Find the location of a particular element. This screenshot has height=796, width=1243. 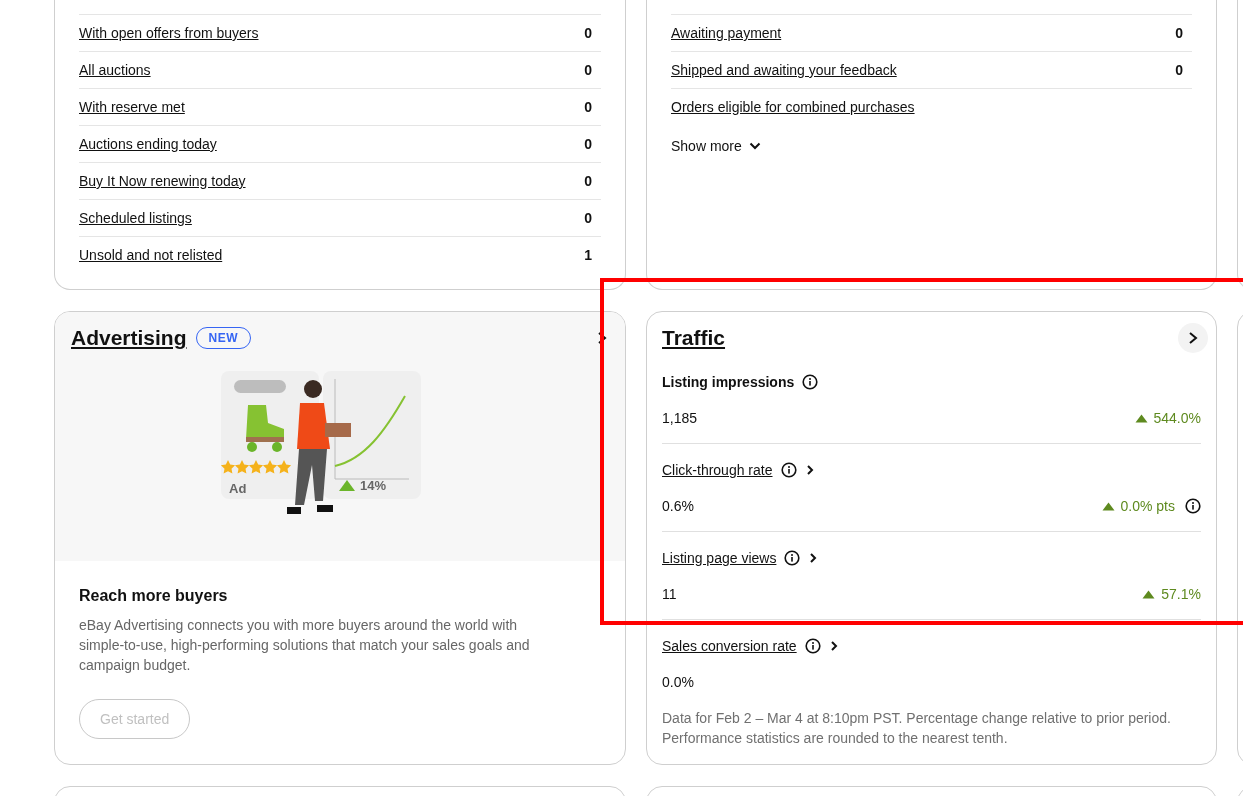

card-title-link: Traffic is located at coordinates (694, 338).